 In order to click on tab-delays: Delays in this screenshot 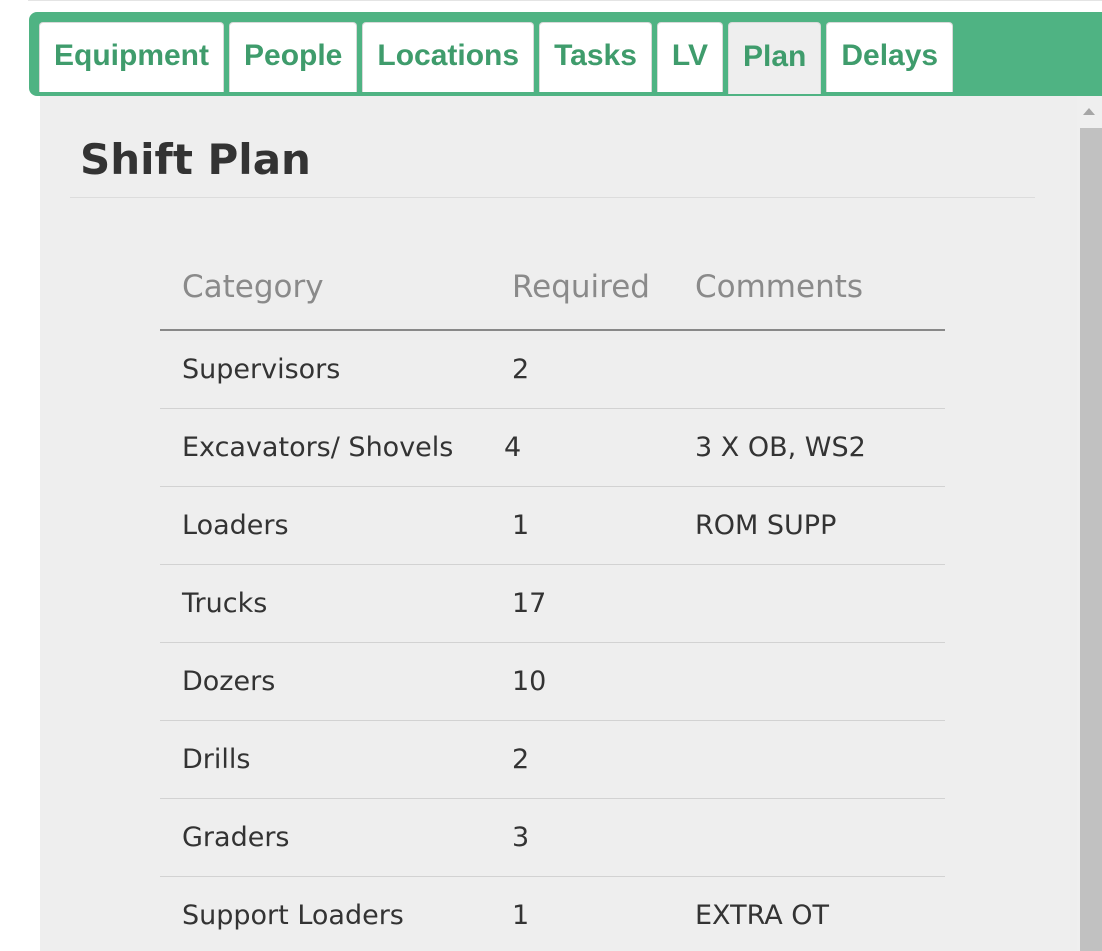, I will do `click(890, 57)`.